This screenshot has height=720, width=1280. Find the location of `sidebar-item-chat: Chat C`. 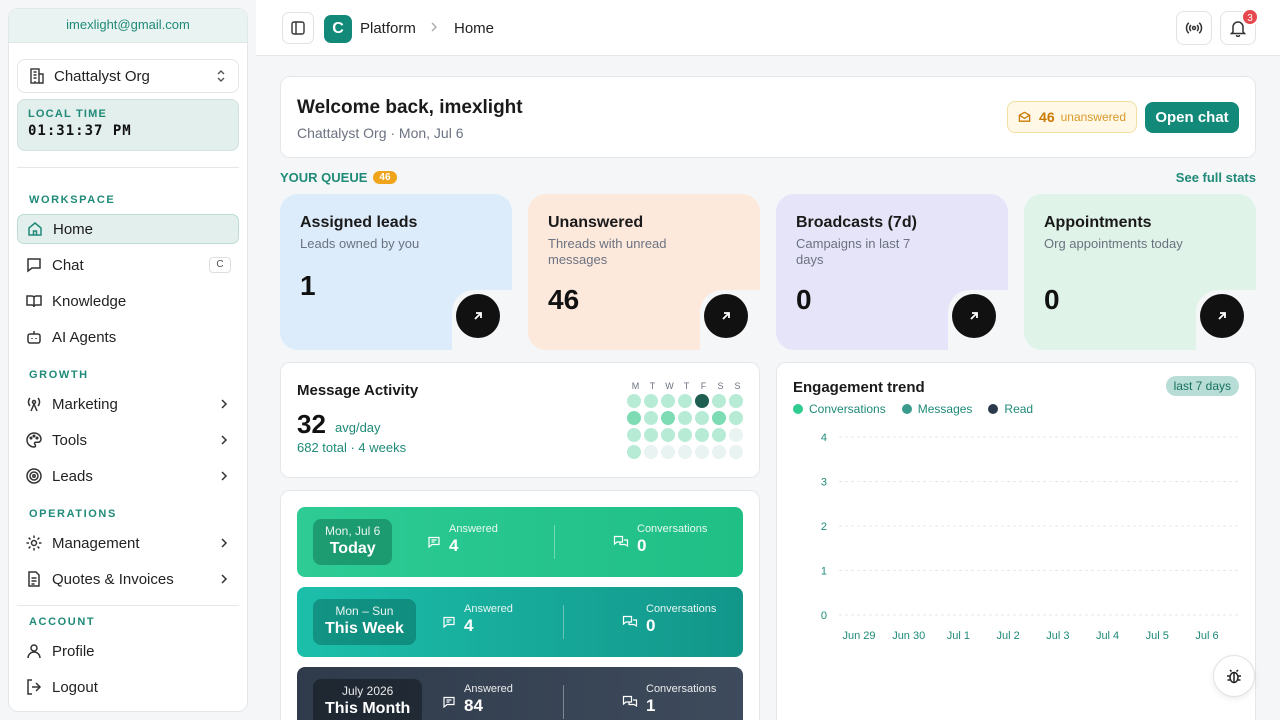

sidebar-item-chat: Chat C is located at coordinates (128, 265).